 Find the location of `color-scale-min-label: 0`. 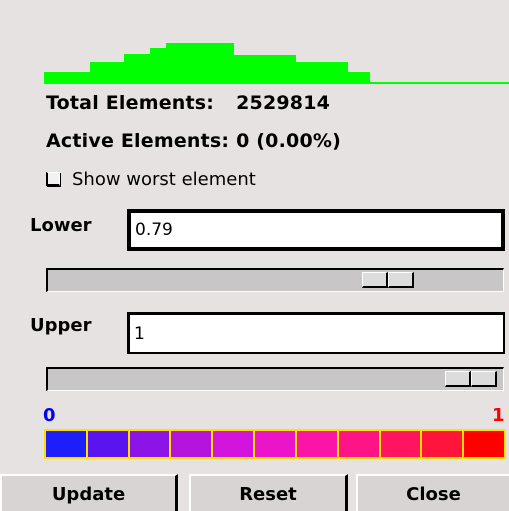

color-scale-min-label: 0 is located at coordinates (49, 415).